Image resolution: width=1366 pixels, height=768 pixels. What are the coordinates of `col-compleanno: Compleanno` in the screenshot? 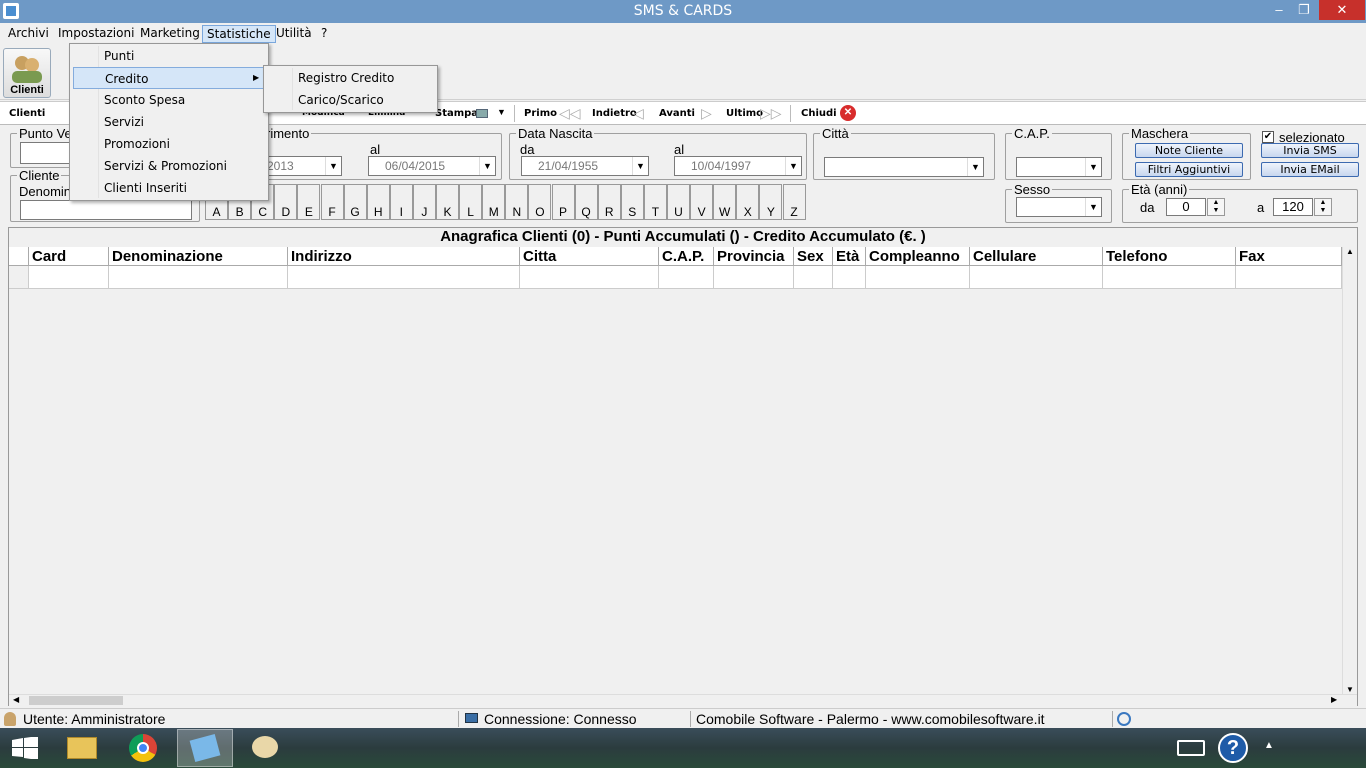 It's located at (918, 256).